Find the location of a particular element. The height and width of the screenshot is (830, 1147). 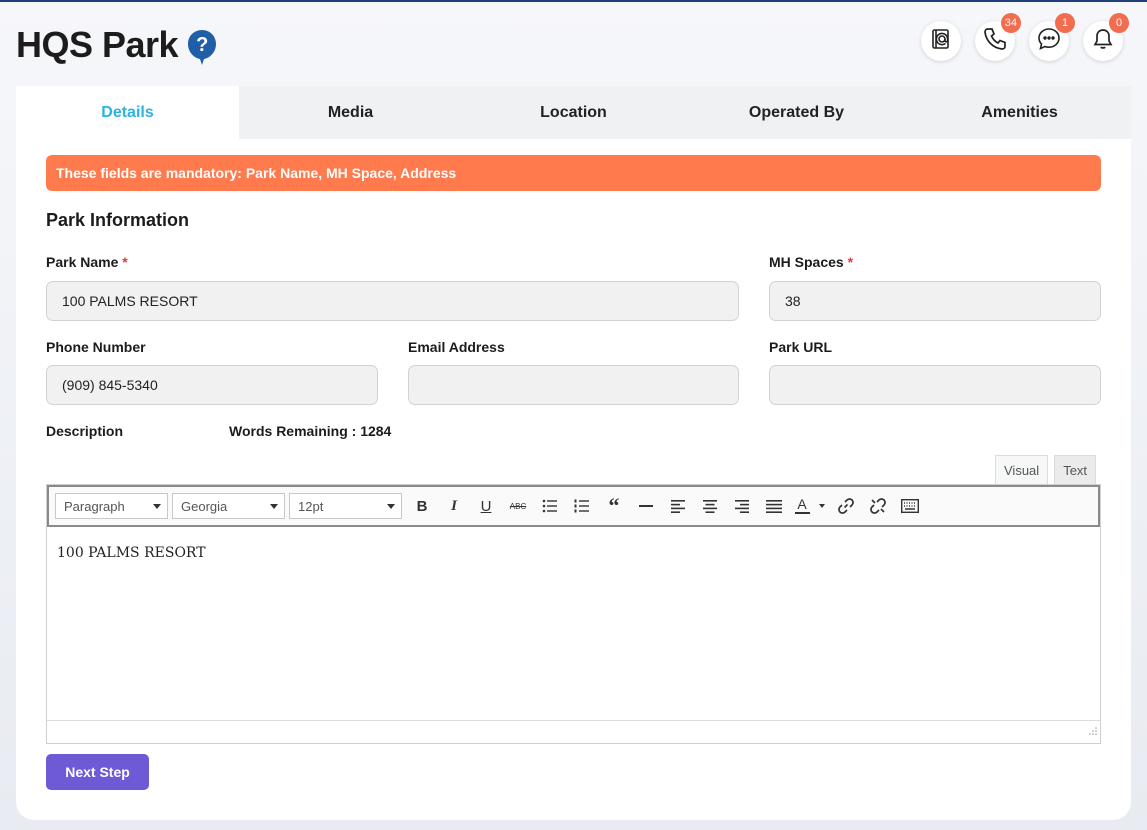

email-address-input is located at coordinates (573, 385).